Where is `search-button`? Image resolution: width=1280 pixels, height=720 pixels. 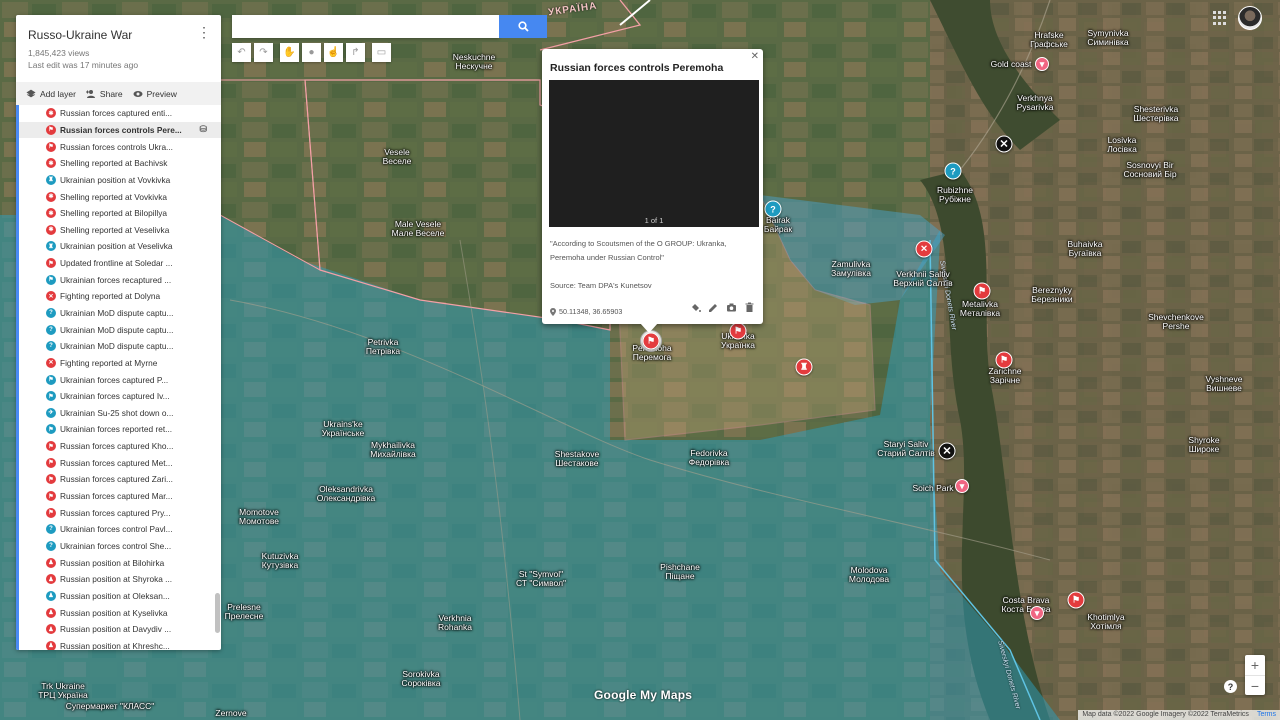 search-button is located at coordinates (523, 26).